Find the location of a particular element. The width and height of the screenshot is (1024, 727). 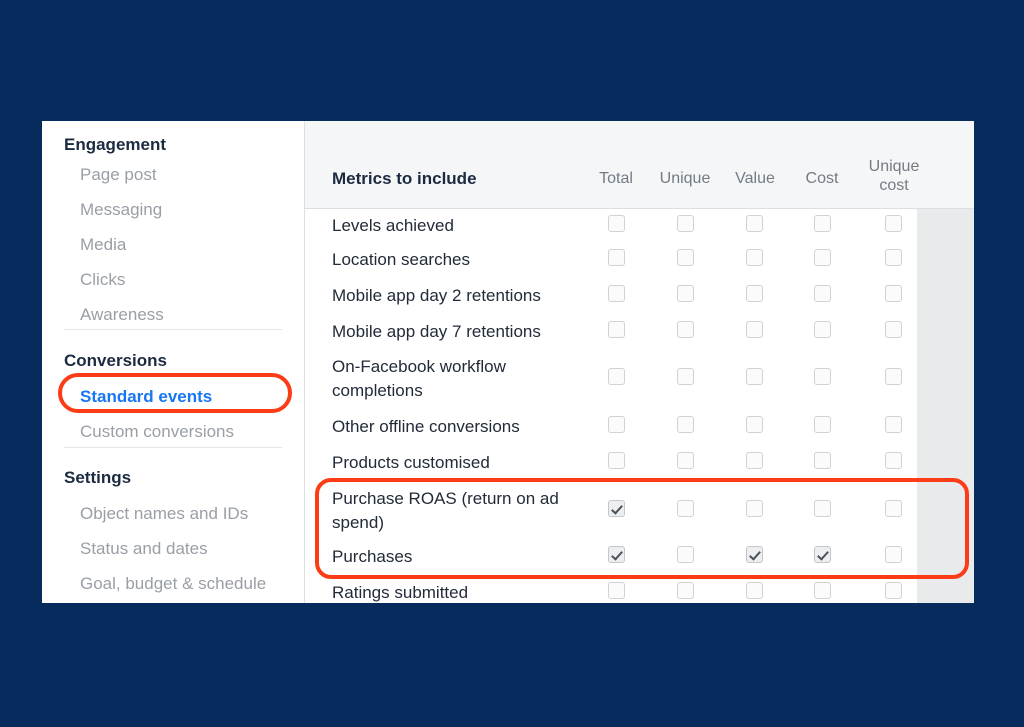

checkbox-mobile-app-day-7-retentions-cost is located at coordinates (822, 329).